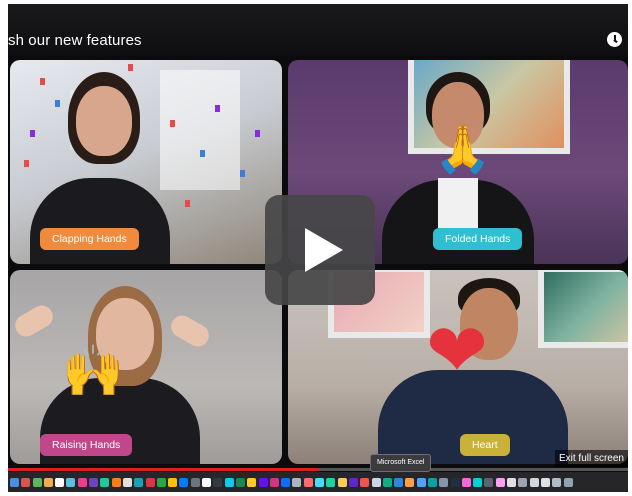 Image resolution: width=632 pixels, height=496 pixels. What do you see at coordinates (478, 239) in the screenshot?
I see `reaction-label: Folded Hands` at bounding box center [478, 239].